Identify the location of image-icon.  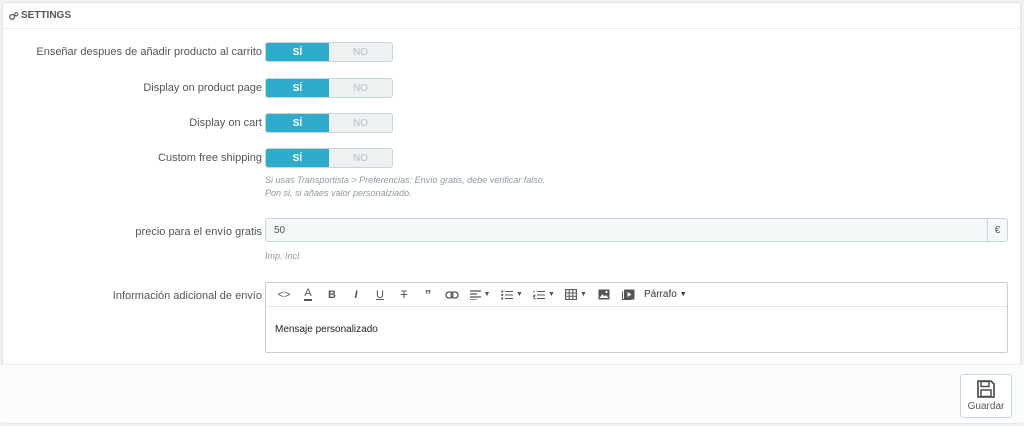
(604, 295).